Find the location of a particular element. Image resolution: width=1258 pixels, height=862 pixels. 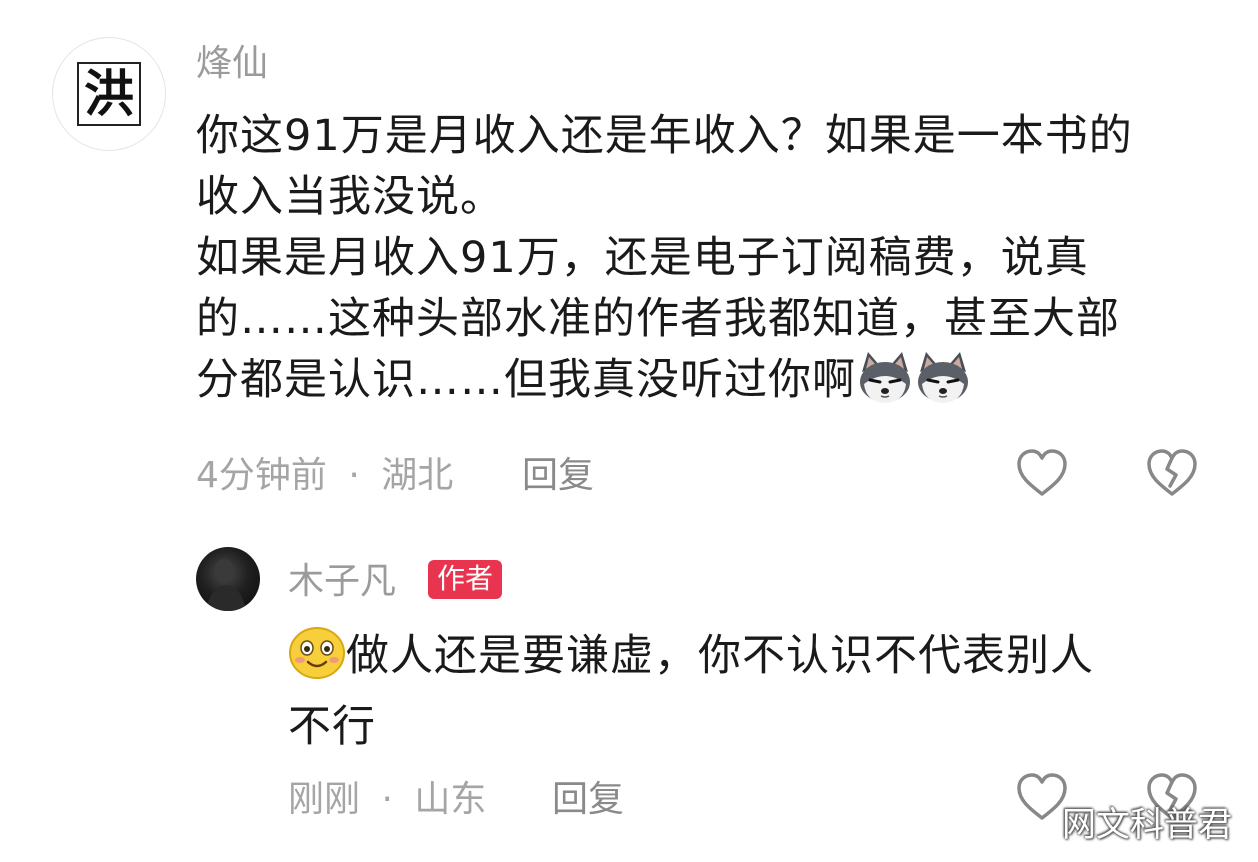

reply-meta: 刚刚 · 山东 is located at coordinates (387, 800).